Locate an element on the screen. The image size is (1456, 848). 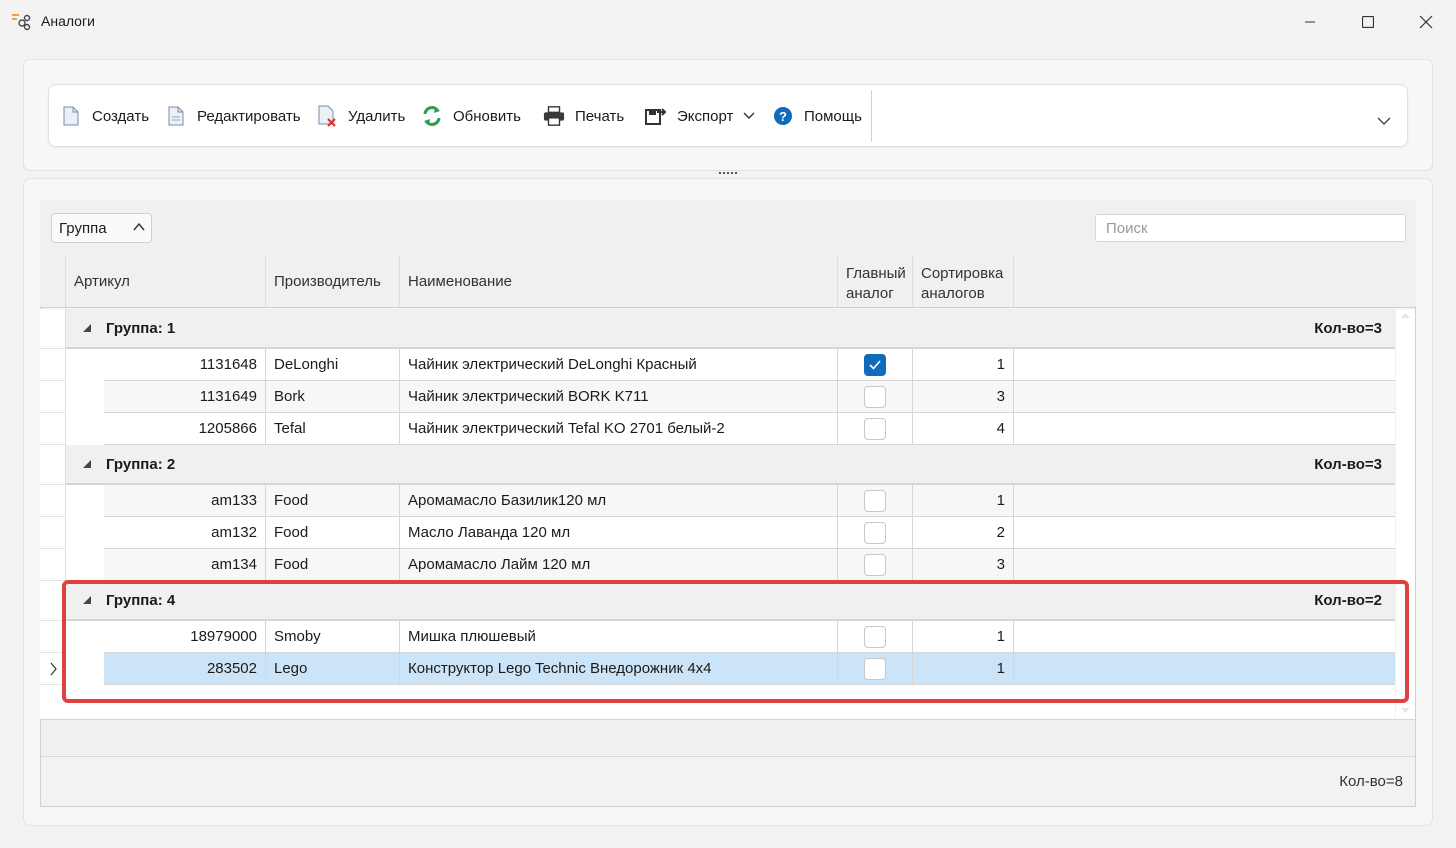
maximize-button is located at coordinates (1368, 22).